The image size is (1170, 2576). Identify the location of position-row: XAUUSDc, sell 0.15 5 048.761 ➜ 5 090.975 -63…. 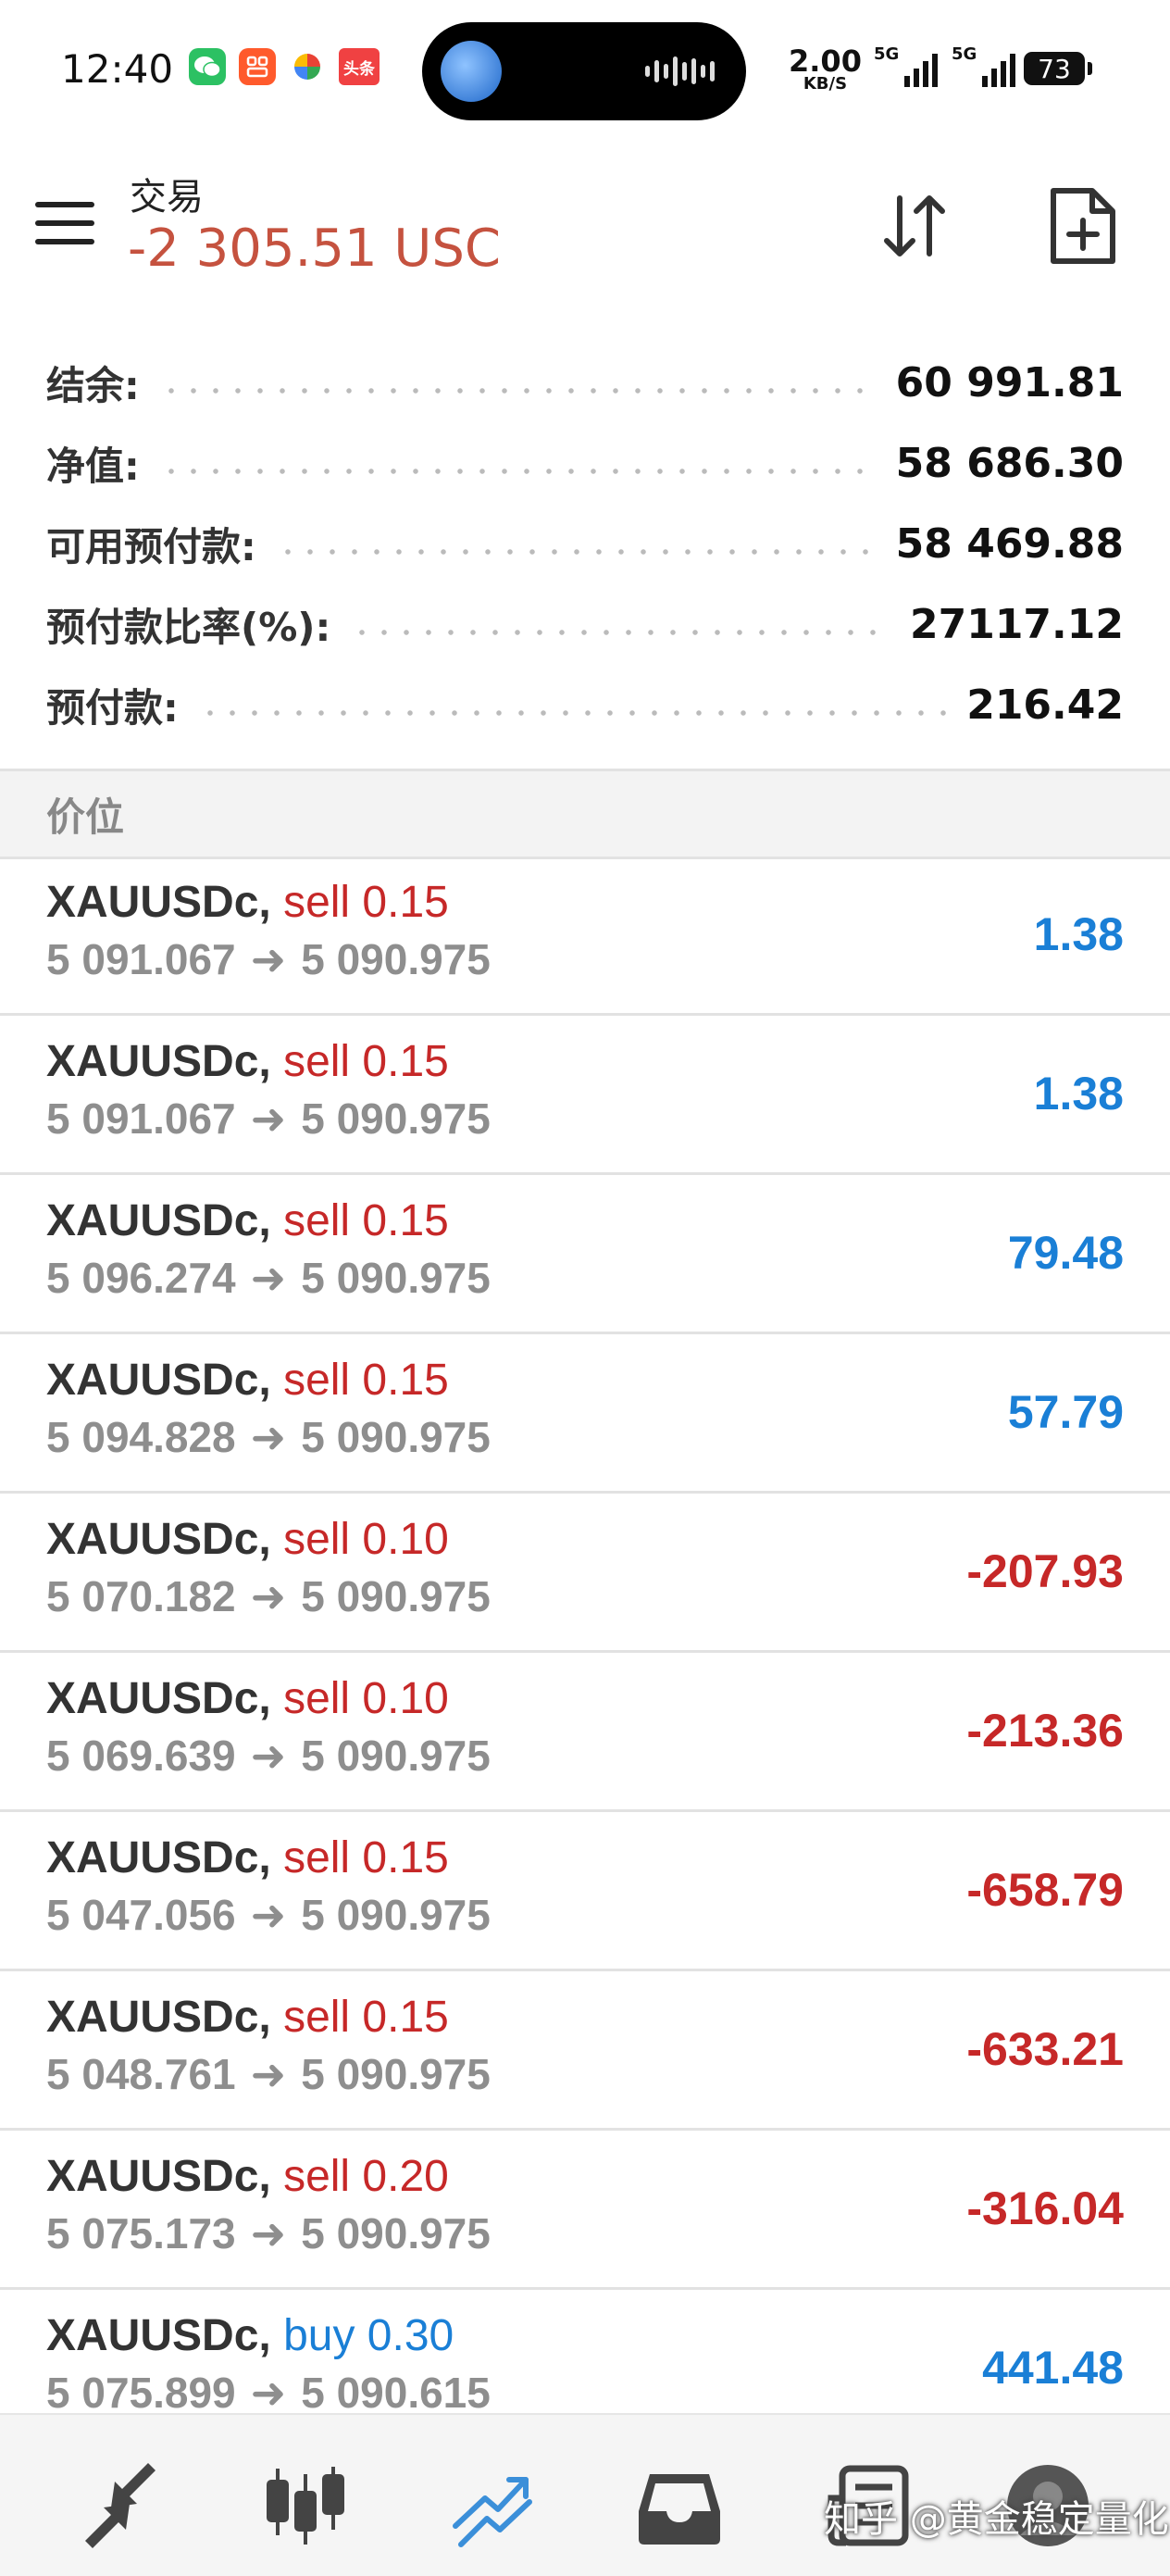
(585, 2051).